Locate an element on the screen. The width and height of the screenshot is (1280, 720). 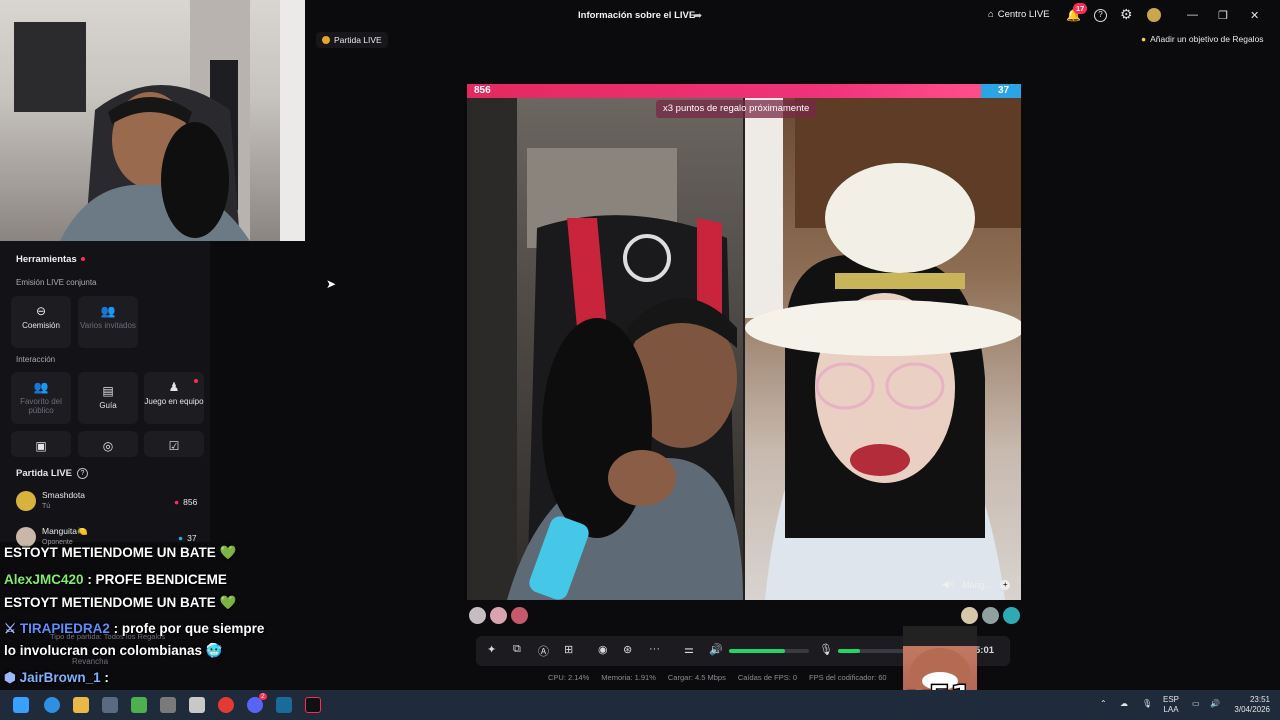
live-info-title: Información sobre el LIVE is located at coordinates (636, 15).